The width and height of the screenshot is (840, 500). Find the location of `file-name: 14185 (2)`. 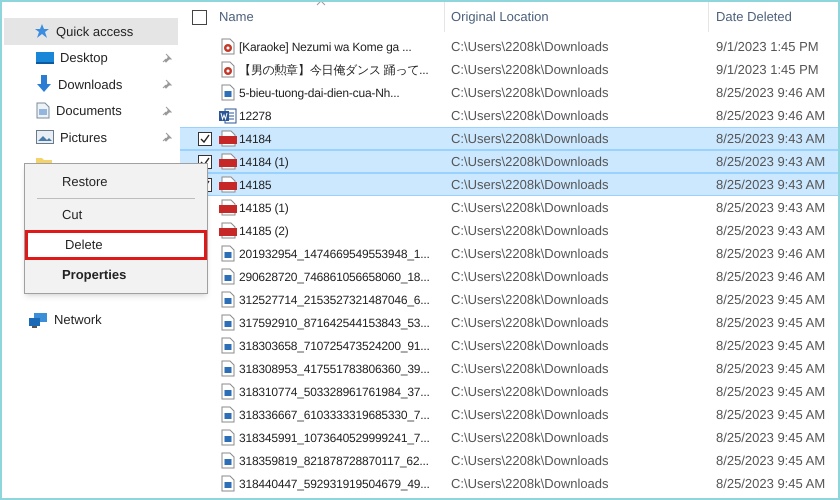

file-name: 14185 (2) is located at coordinates (264, 231).